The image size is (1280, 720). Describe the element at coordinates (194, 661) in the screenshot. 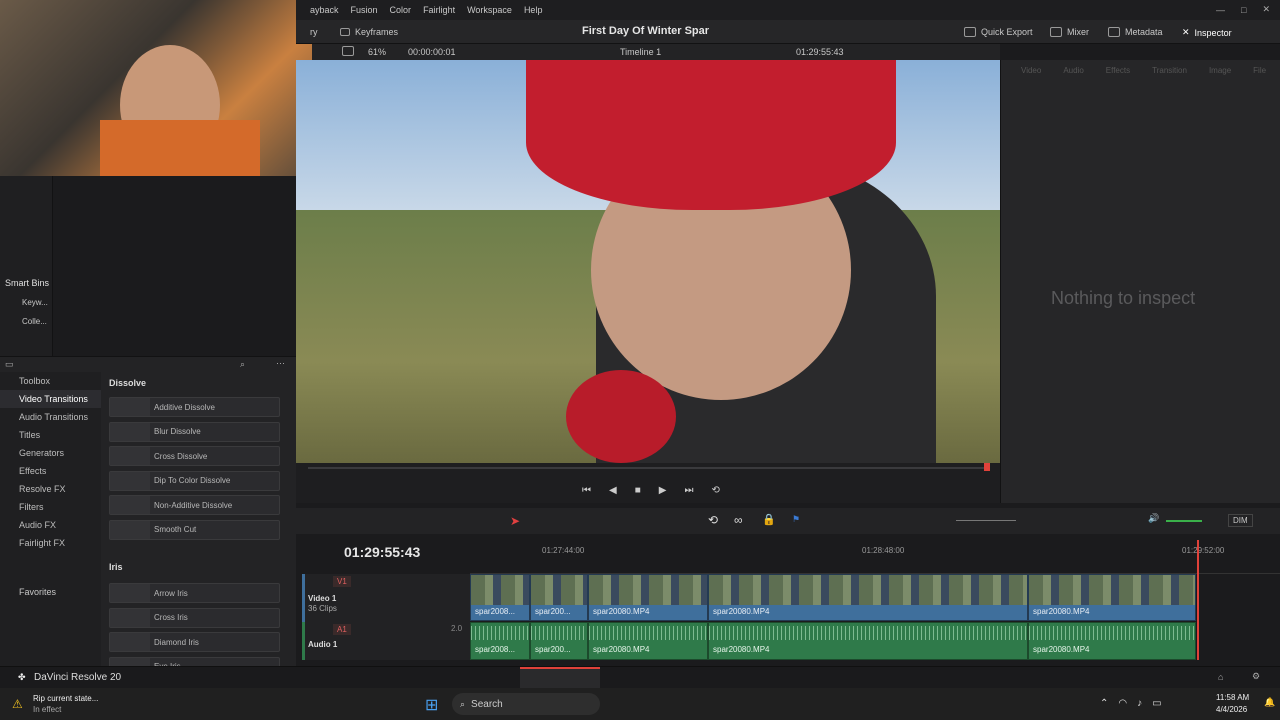

I see `transition-item: Eye Iris` at that location.